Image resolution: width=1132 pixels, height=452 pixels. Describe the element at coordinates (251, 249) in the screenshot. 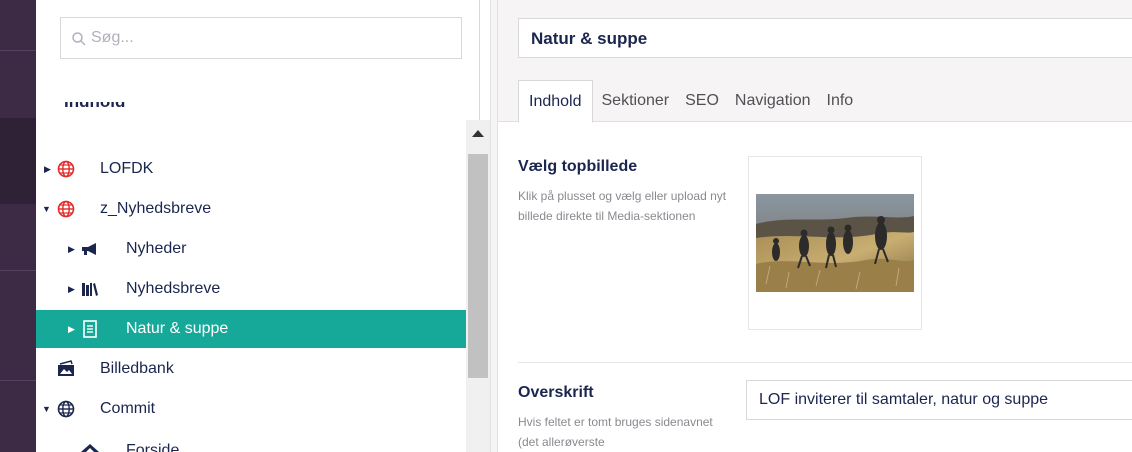

I see `tree-node-nyheder: ▶ Nyheder` at that location.